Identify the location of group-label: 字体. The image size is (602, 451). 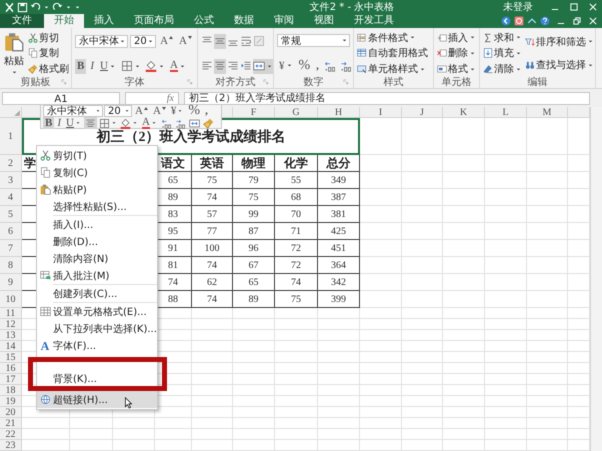
(134, 82).